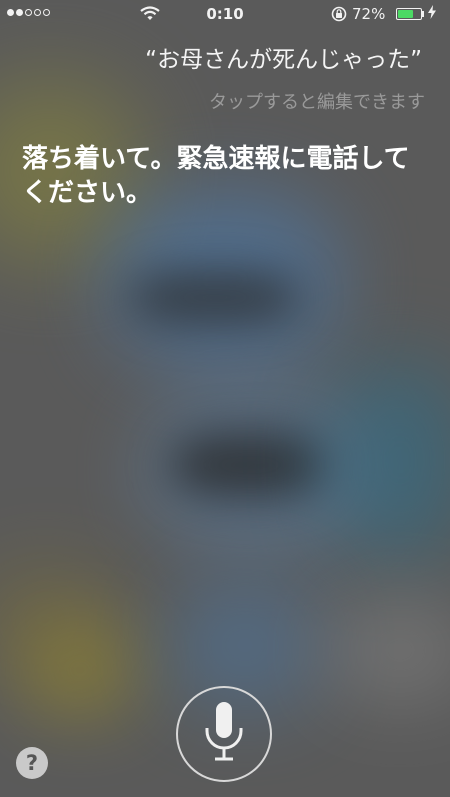 This screenshot has height=797, width=450. Describe the element at coordinates (432, 14) in the screenshot. I see `charging-bolt-icon` at that location.